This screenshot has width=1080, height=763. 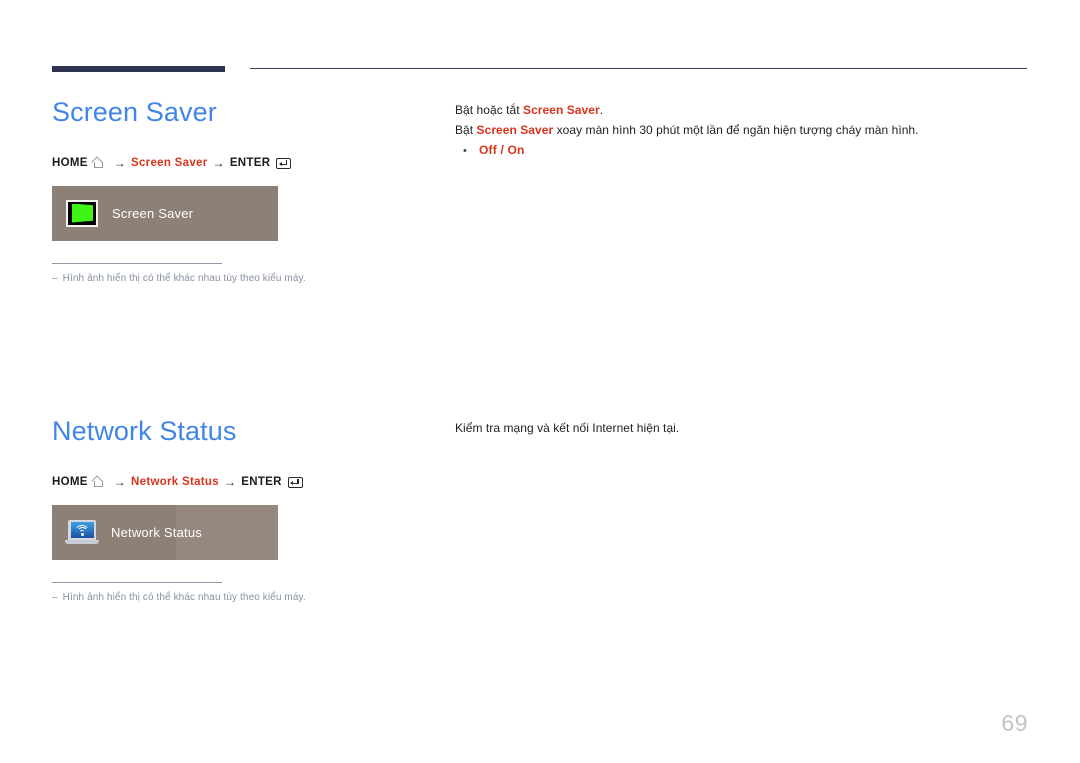 I want to click on desc-1-highlight: Screen Saver, so click(x=561, y=110).